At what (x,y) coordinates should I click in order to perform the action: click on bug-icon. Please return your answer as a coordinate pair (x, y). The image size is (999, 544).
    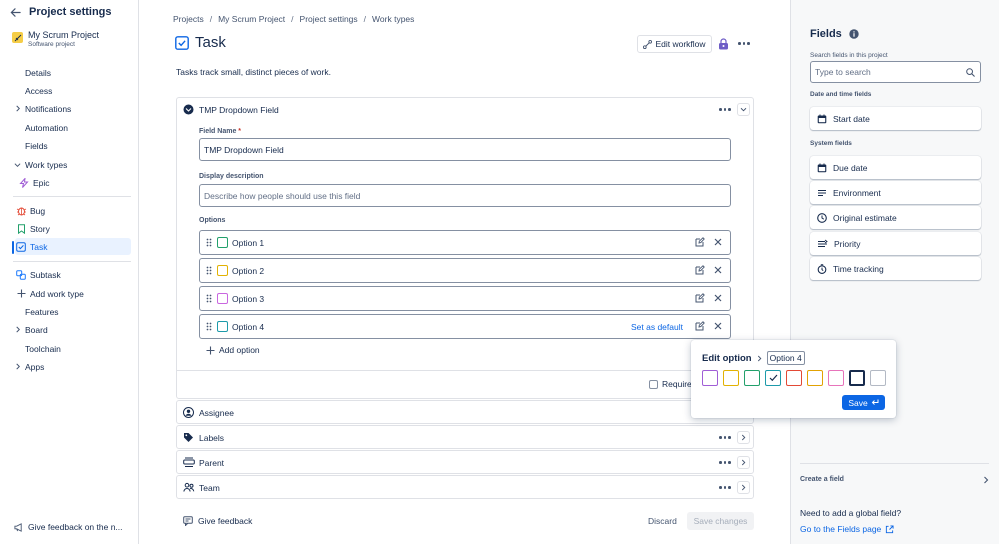
    Looking at the image, I should click on (21, 211).